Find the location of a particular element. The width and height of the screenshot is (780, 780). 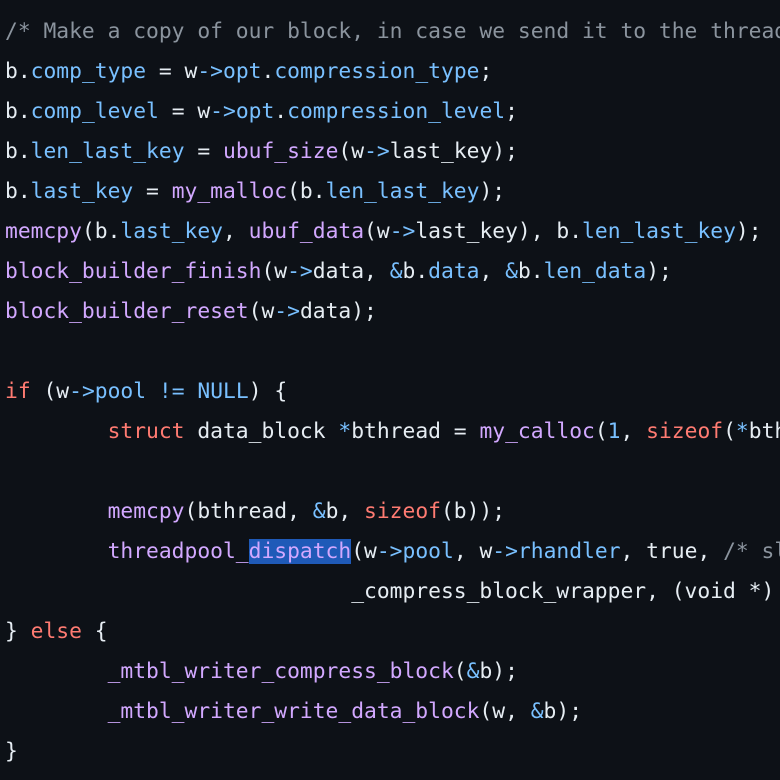

code-line: } is located at coordinates (11, 752).